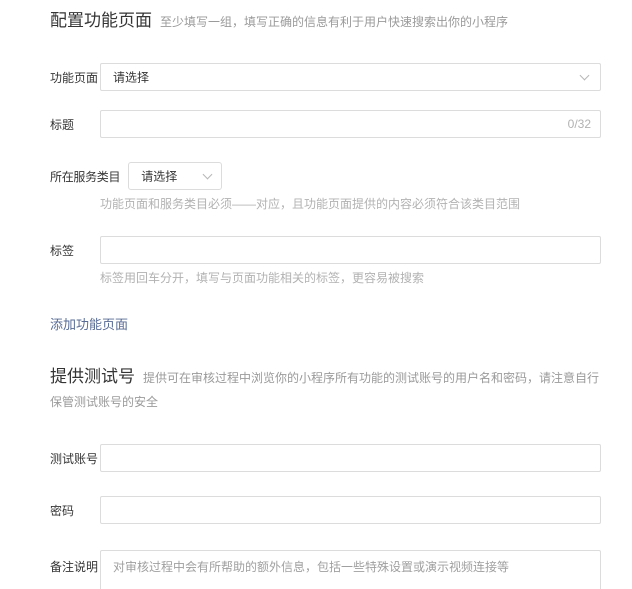  What do you see at coordinates (62, 510) in the screenshot?
I see `password-label: 密码` at bounding box center [62, 510].